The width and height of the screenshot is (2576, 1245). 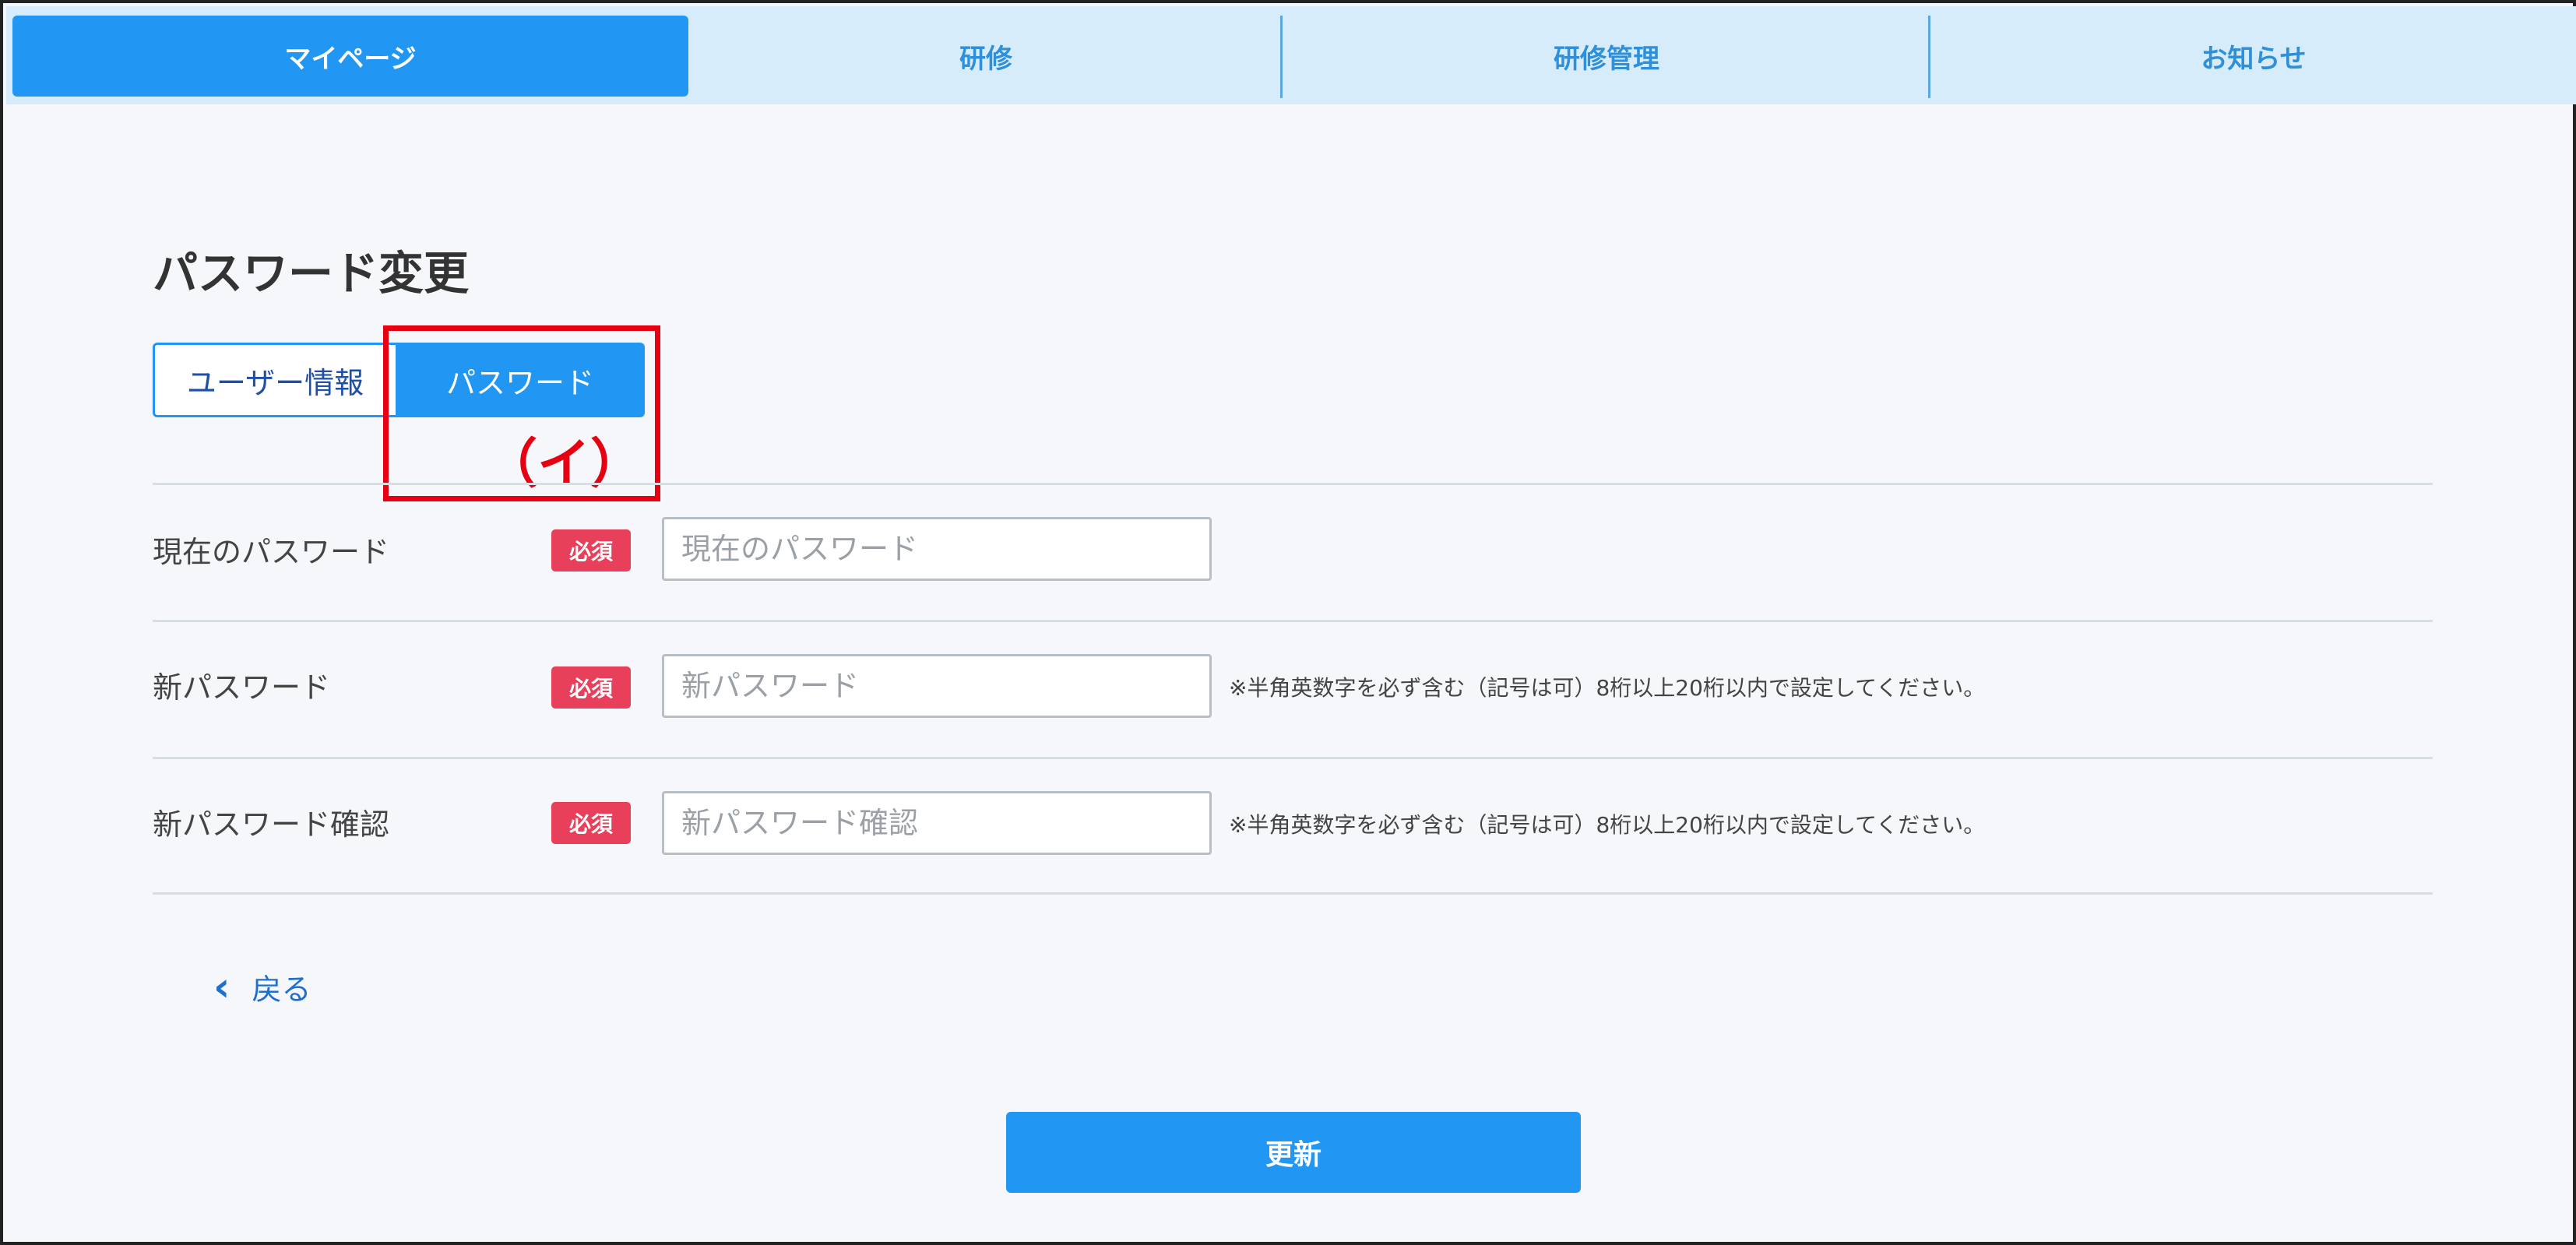 What do you see at coordinates (1293, 1152) in the screenshot?
I see `update-button: 更新` at bounding box center [1293, 1152].